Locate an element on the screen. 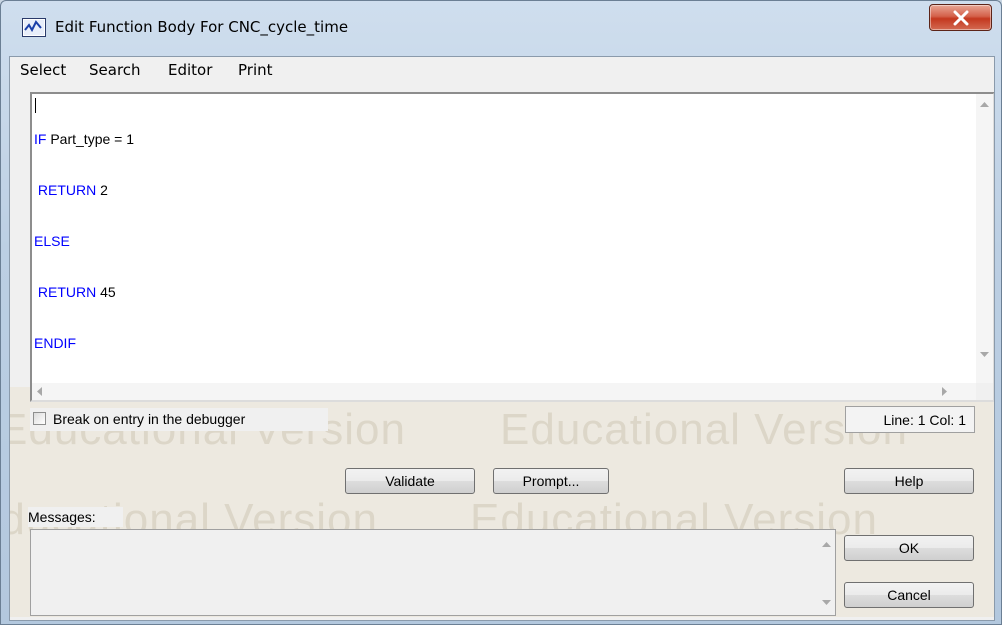 The width and height of the screenshot is (1002, 625). validate-button: Validate is located at coordinates (410, 481).